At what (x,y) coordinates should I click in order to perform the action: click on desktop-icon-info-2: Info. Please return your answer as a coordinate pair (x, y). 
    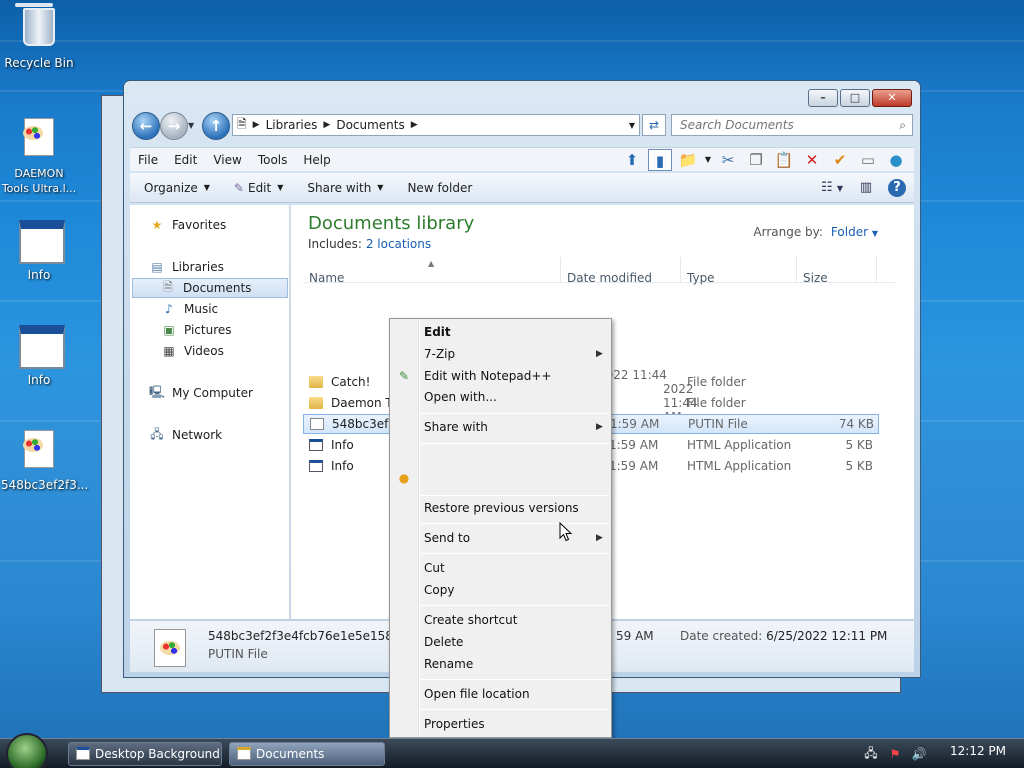
    Looking at the image, I should click on (39, 356).